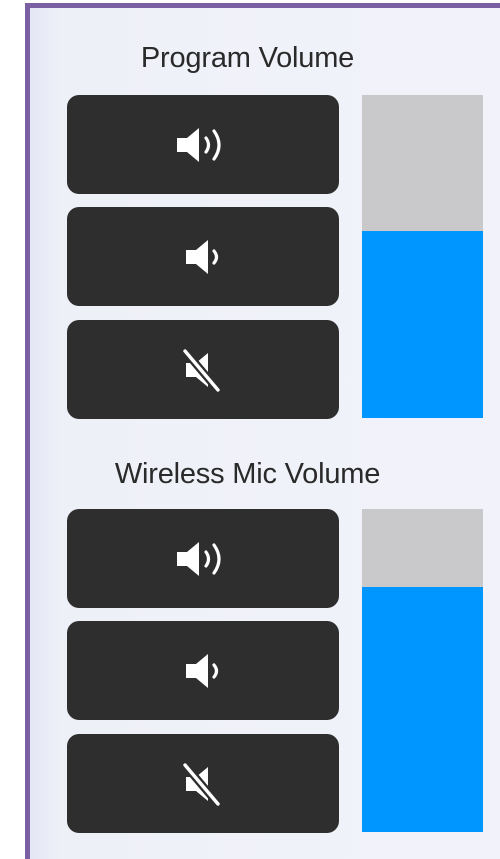  I want to click on mic-volume-title: Wireless Mic Volume, so click(247, 474).